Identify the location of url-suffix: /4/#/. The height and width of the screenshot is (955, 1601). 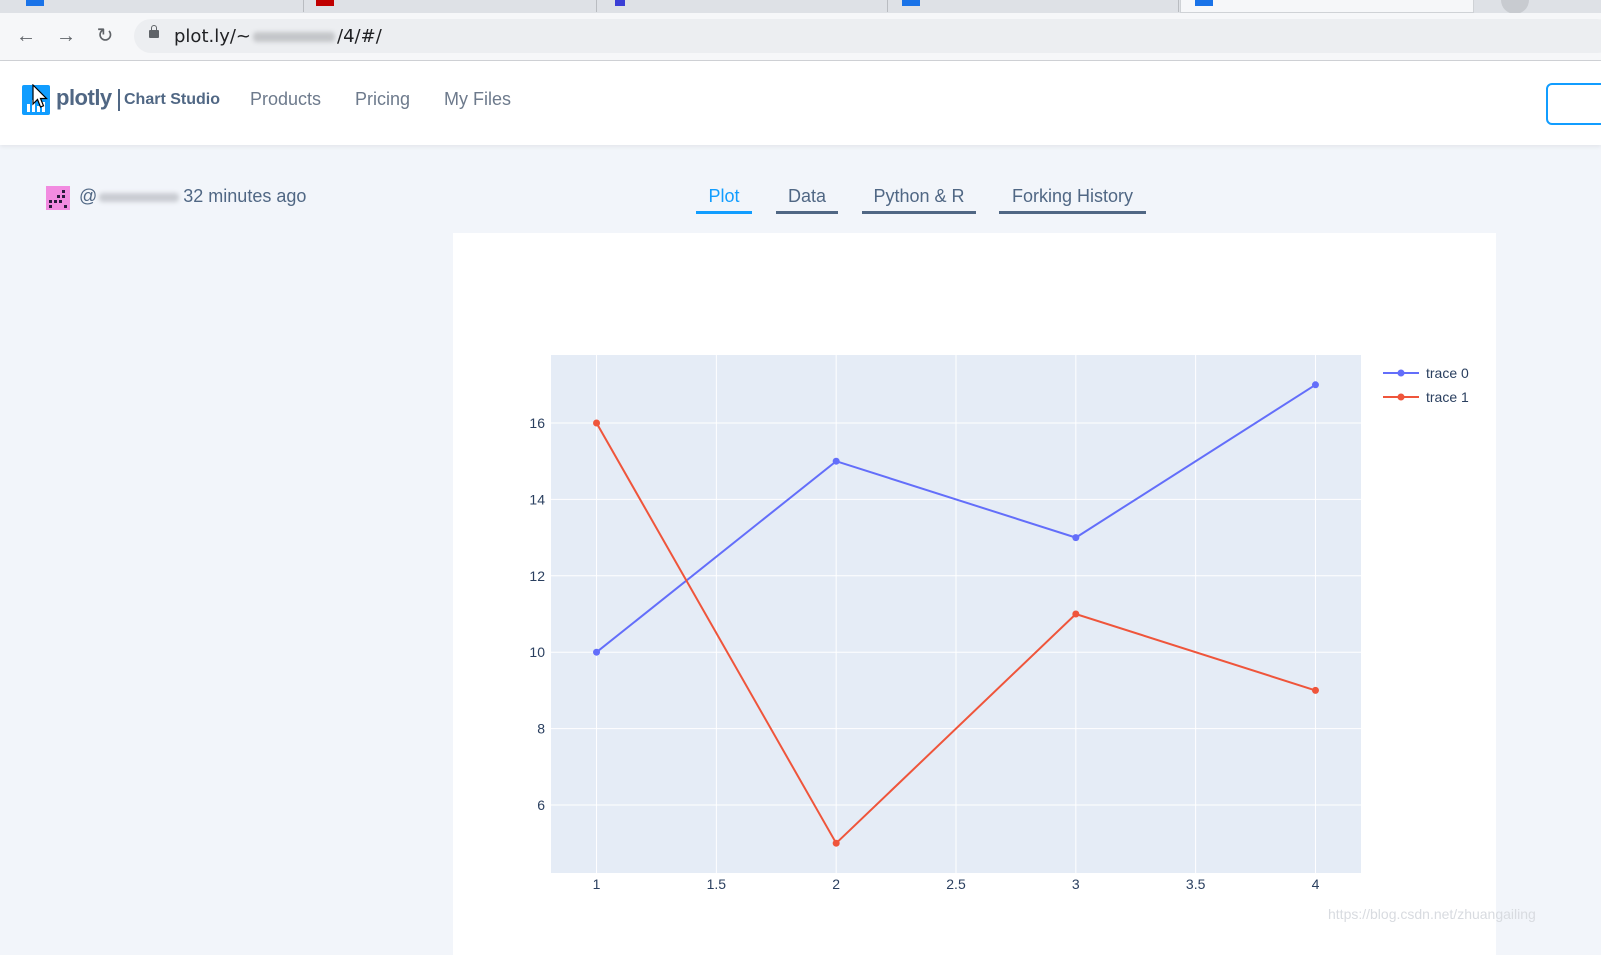
(359, 36).